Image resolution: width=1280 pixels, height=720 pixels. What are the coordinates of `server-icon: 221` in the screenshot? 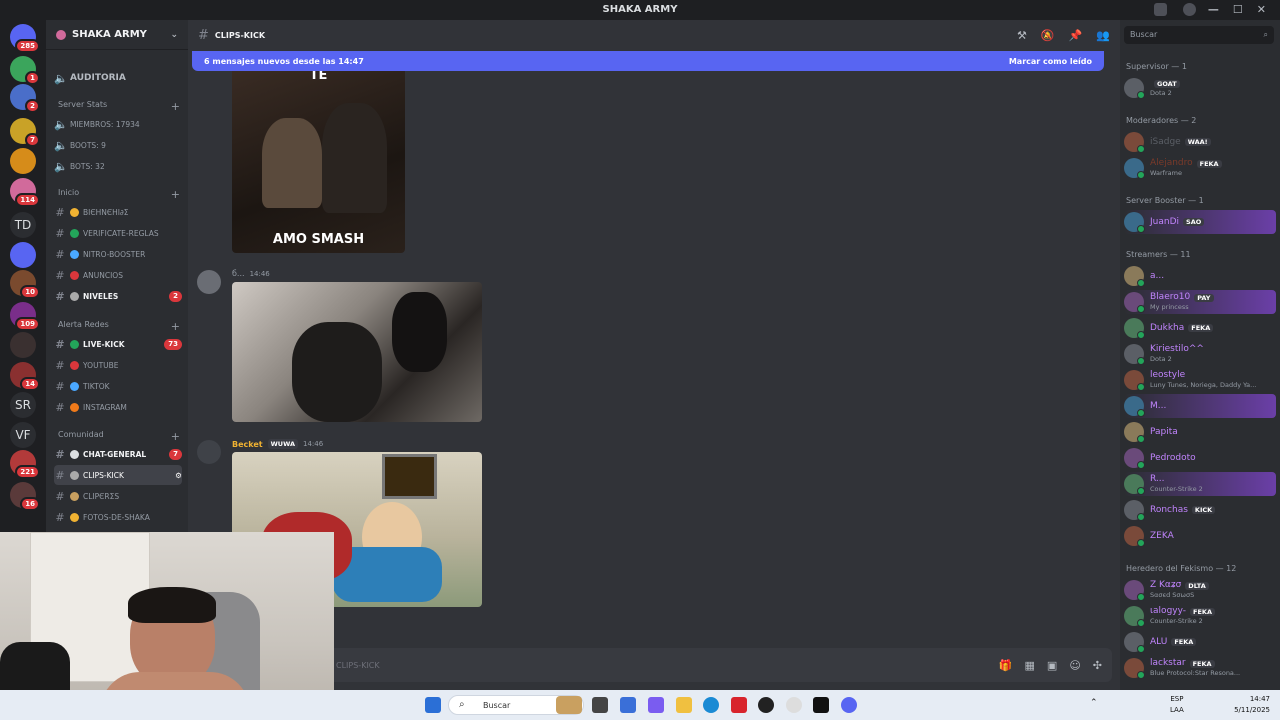 It's located at (25, 464).